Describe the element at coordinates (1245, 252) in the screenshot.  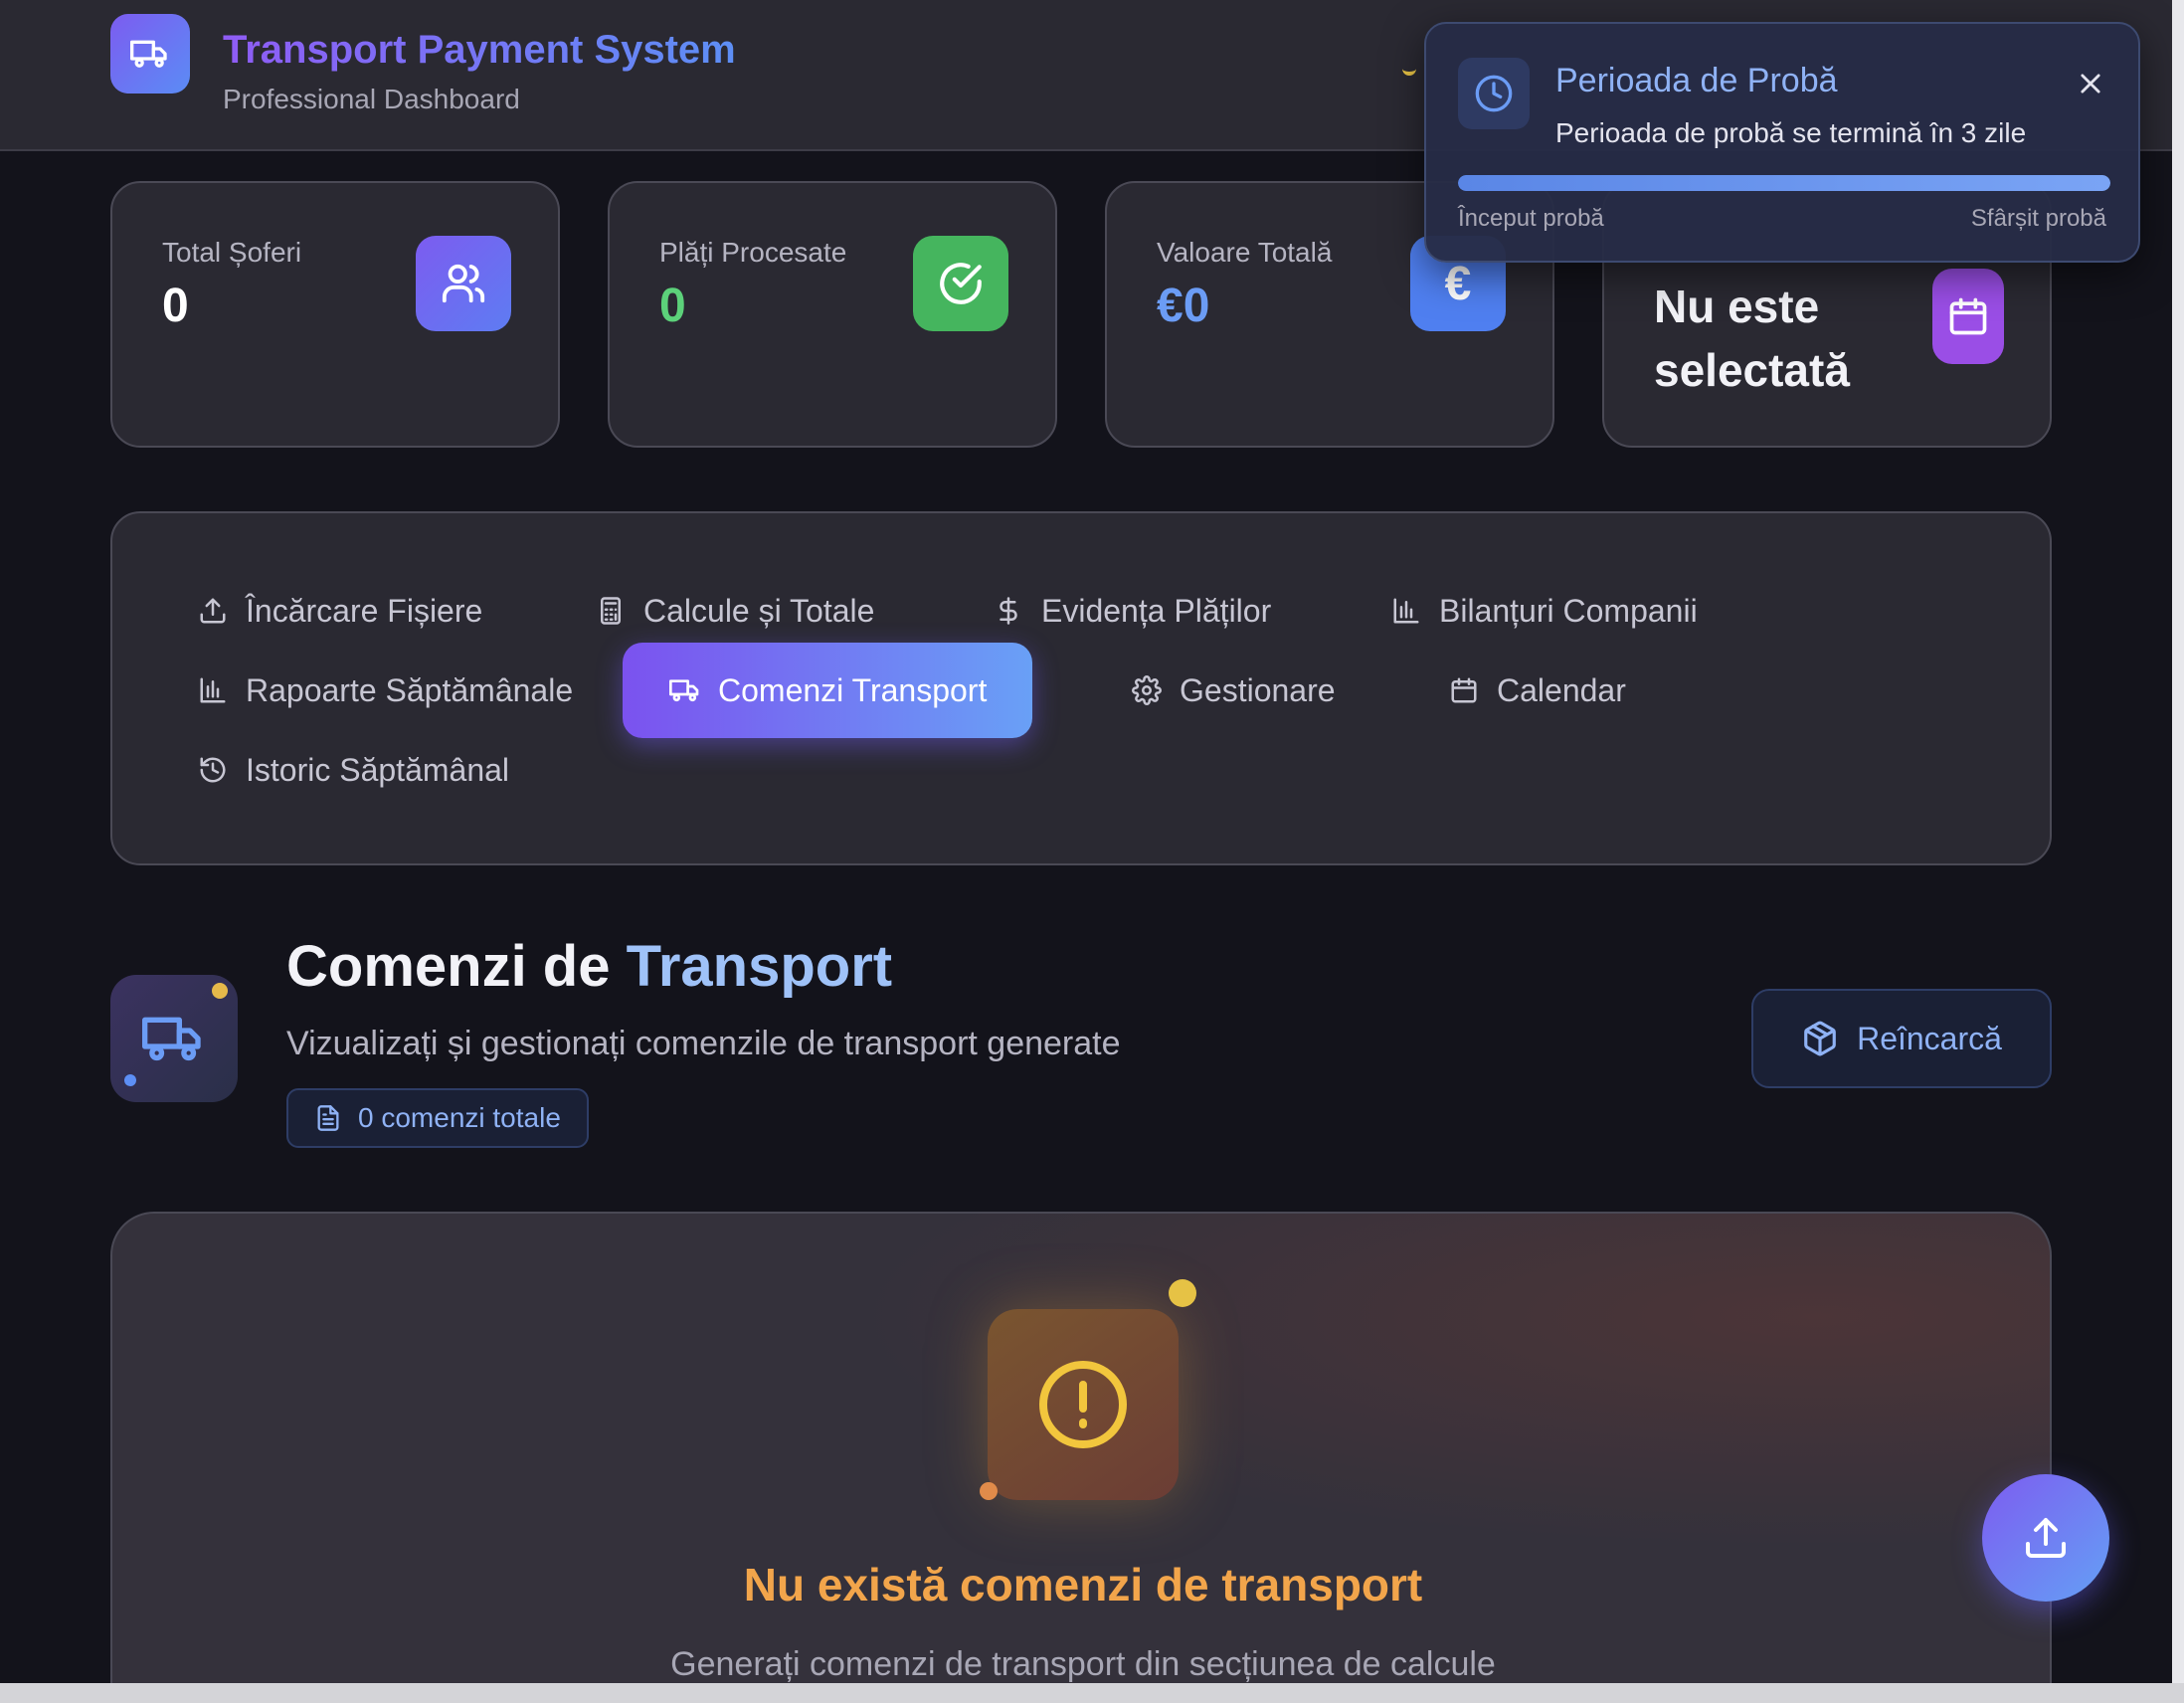
I see `stat-label: Valoare Totală` at that location.